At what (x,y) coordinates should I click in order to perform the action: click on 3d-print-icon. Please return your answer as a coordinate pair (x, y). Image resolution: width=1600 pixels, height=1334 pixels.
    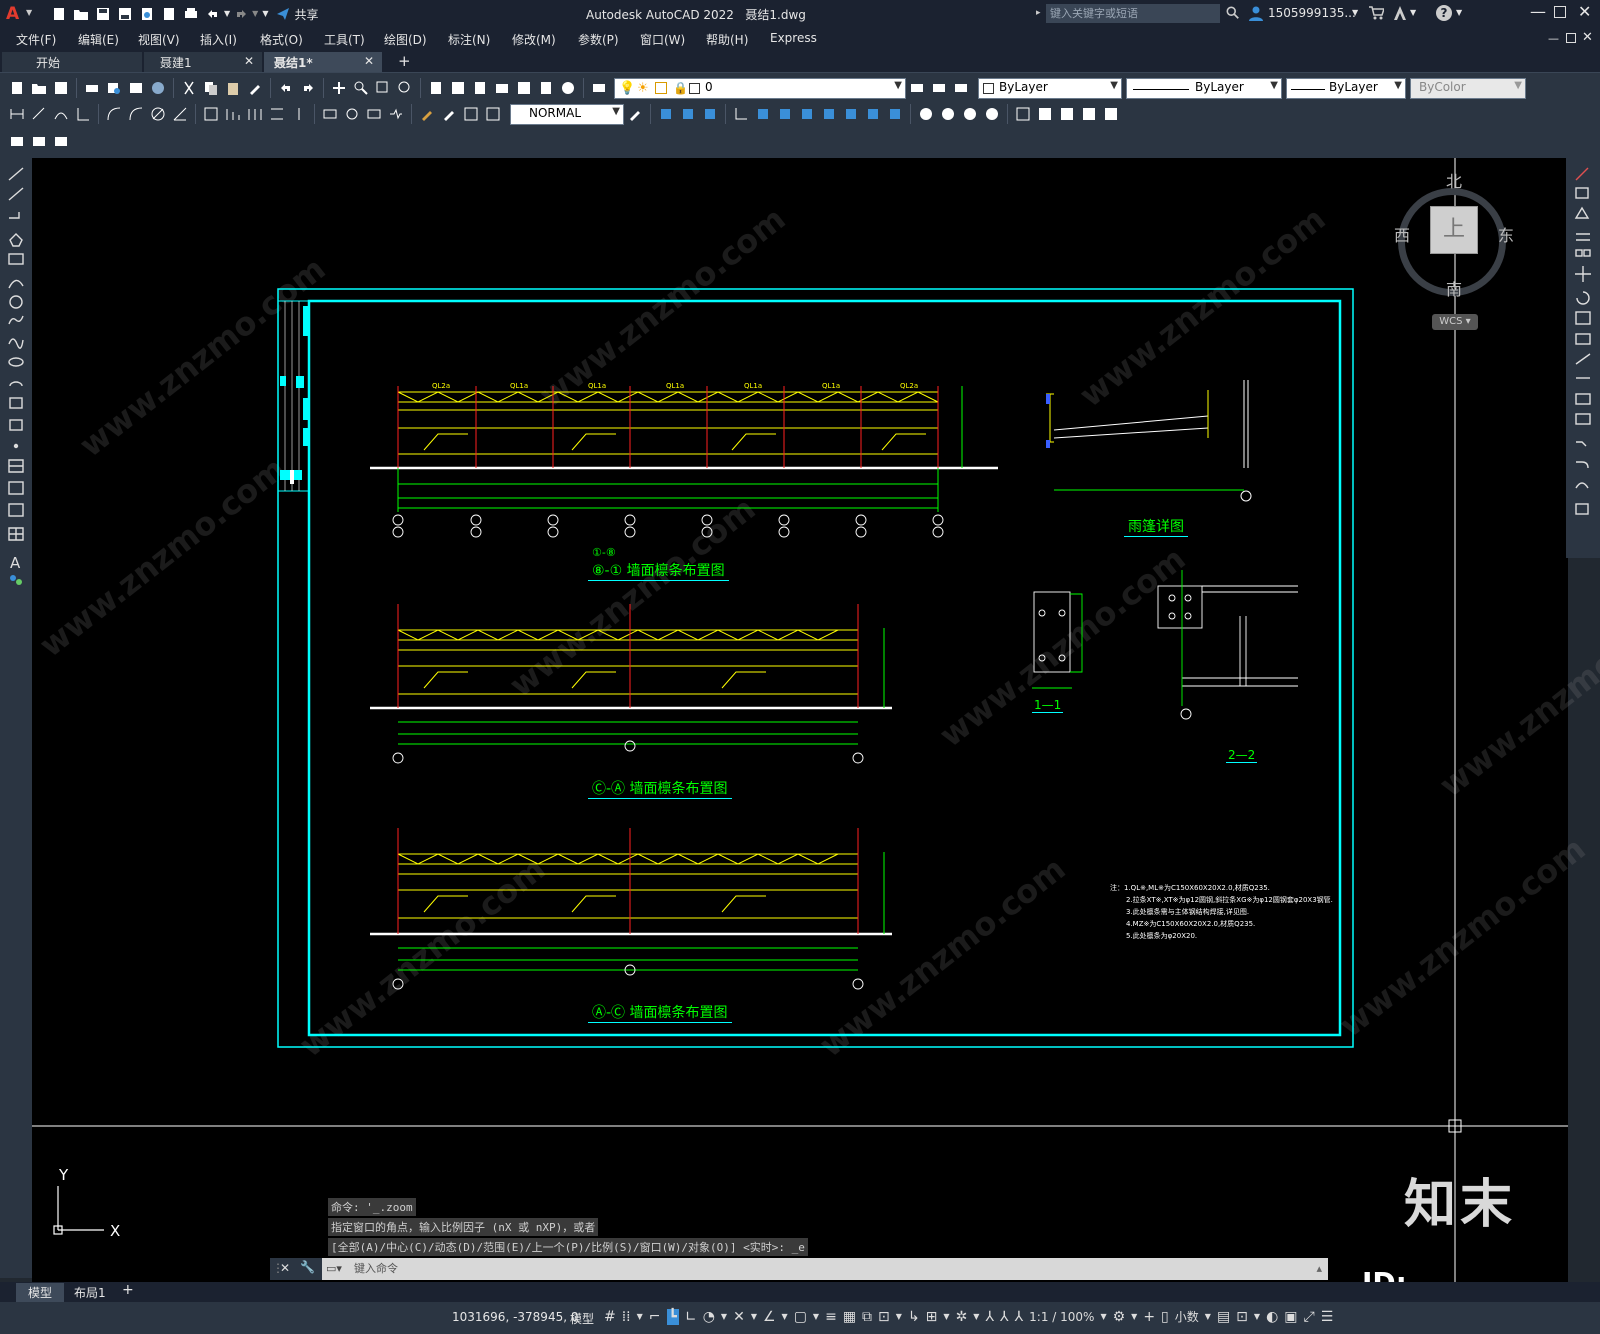
    Looking at the image, I should click on (158, 88).